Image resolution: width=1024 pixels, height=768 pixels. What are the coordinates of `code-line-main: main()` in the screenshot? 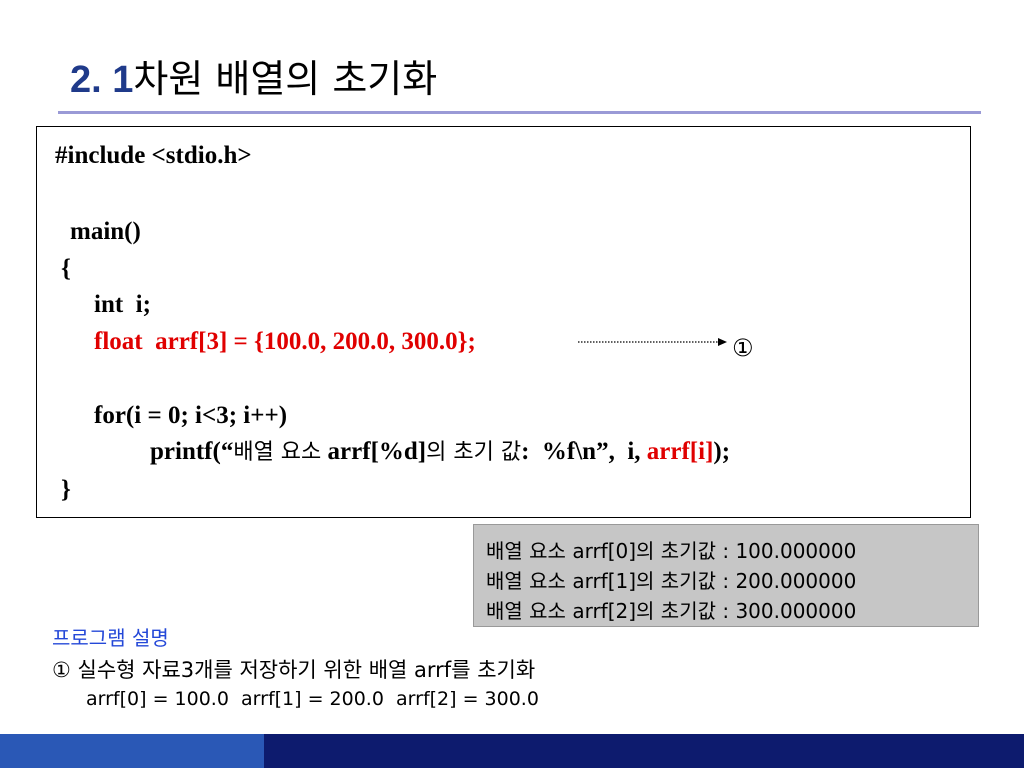 It's located at (105, 231).